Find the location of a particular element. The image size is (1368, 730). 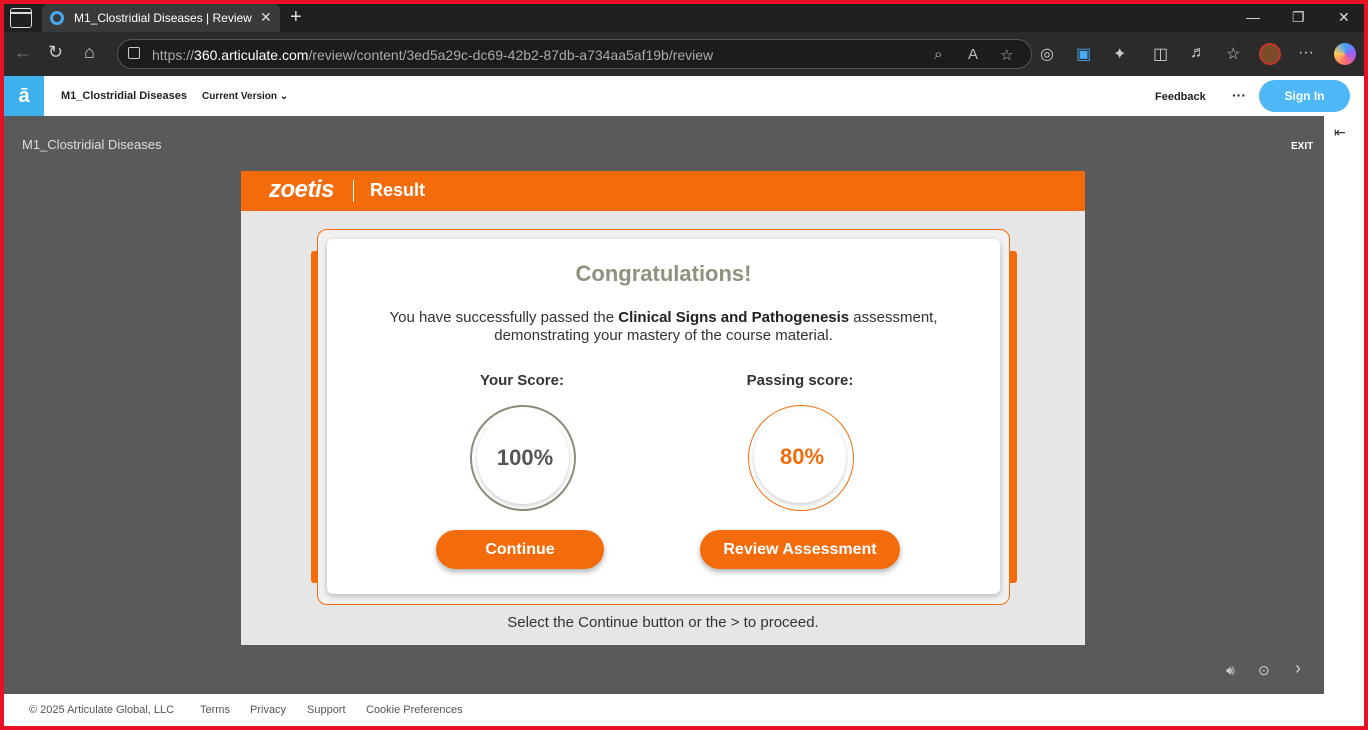

tab-actions-icon is located at coordinates (21, 18).